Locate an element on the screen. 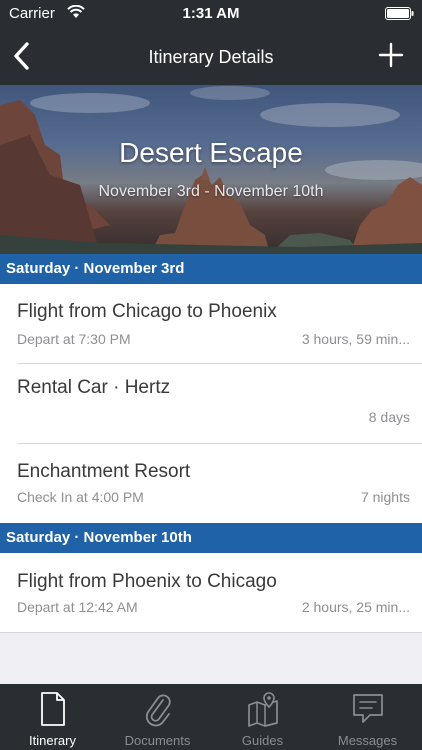 The height and width of the screenshot is (750, 422). paperclip-icon is located at coordinates (158, 710).